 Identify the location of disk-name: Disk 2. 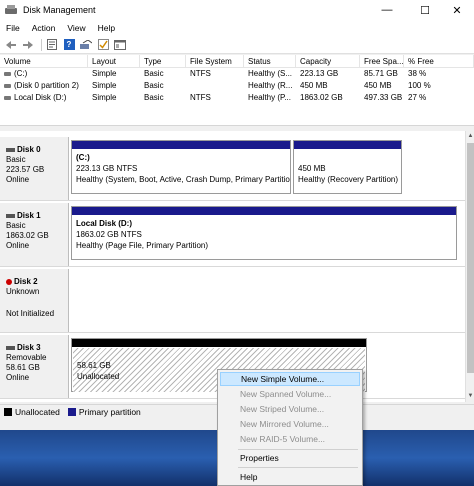
(26, 281).